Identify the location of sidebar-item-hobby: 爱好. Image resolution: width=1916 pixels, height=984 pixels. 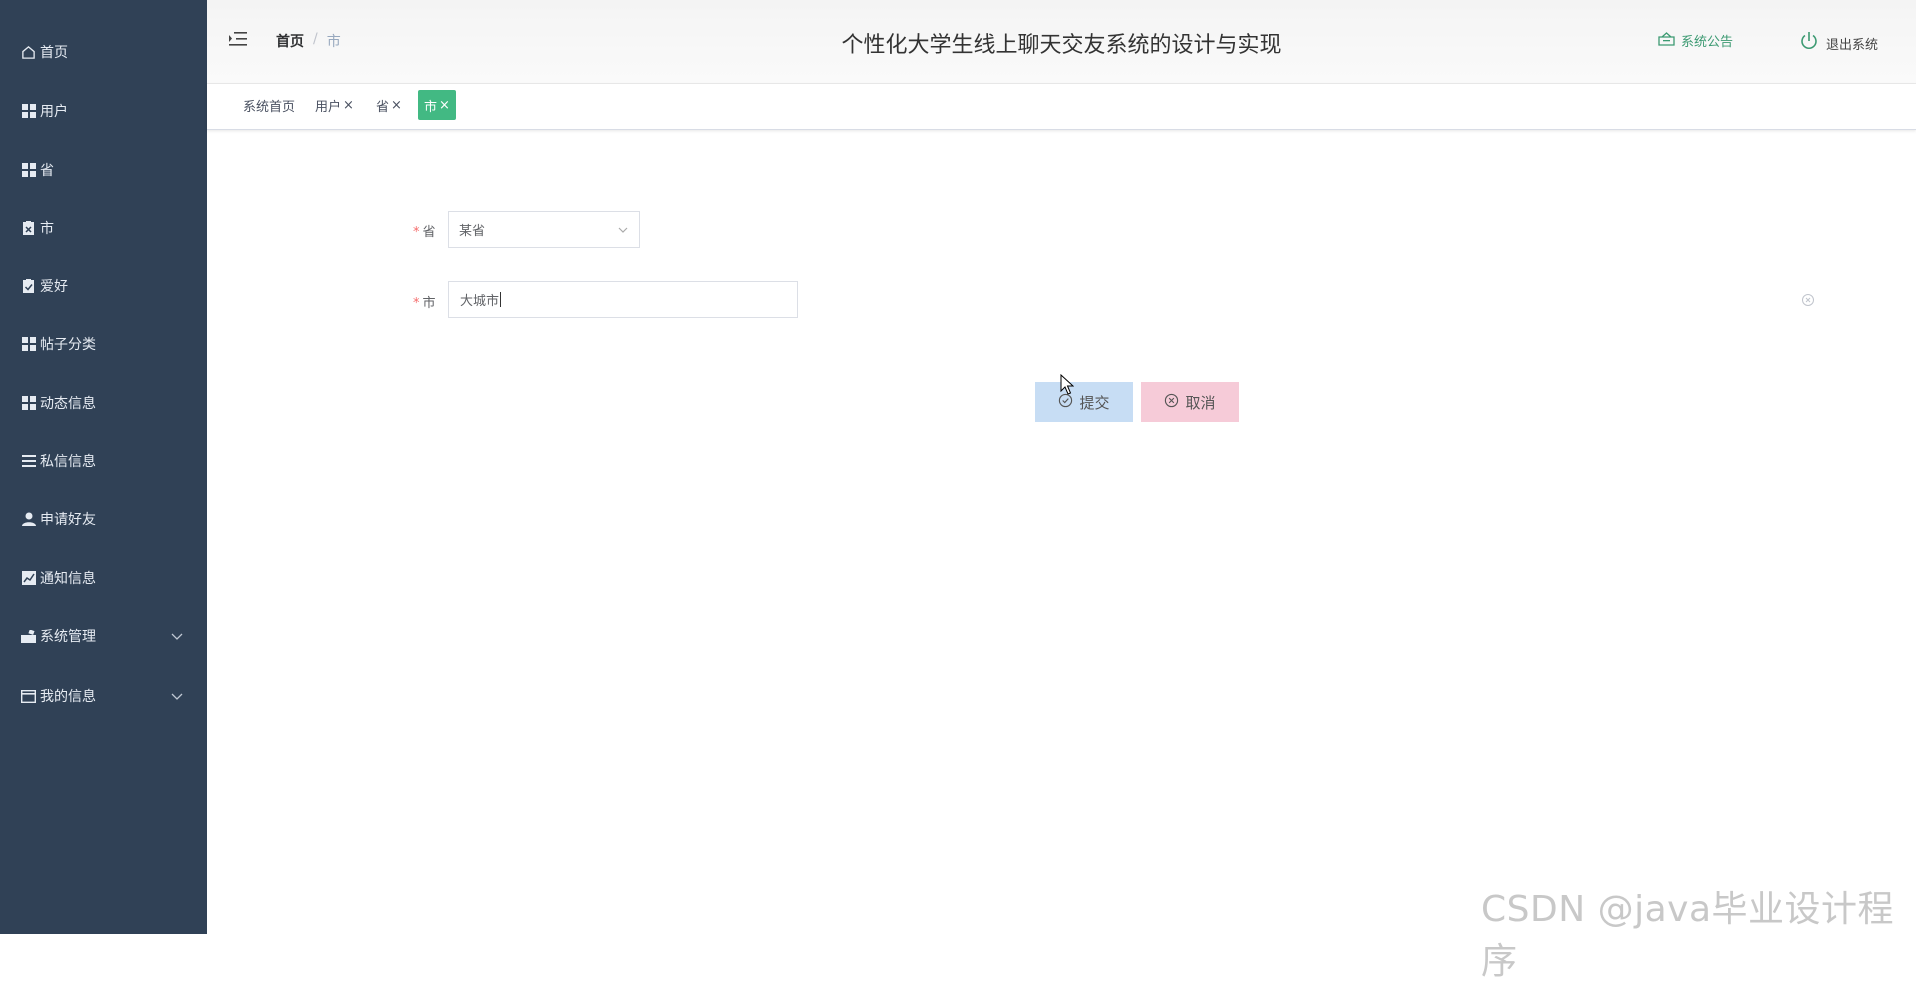
(103, 286).